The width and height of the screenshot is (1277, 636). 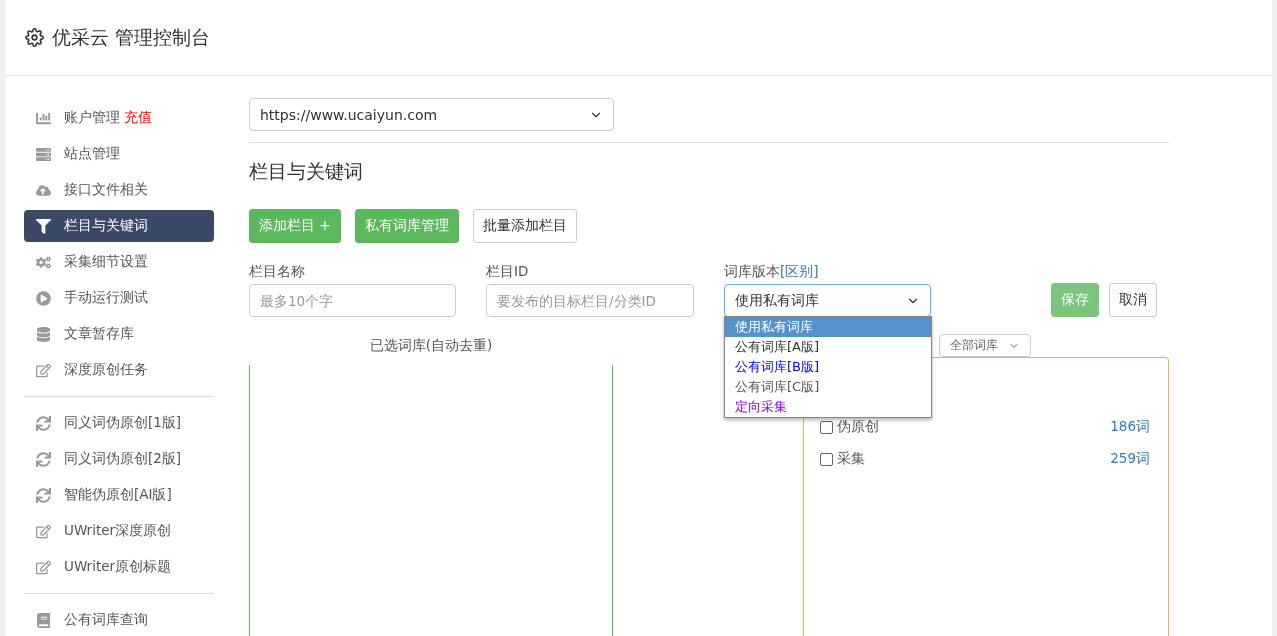 What do you see at coordinates (106, 226) in the screenshot?
I see `sidebar-label: 栏目与关键词` at bounding box center [106, 226].